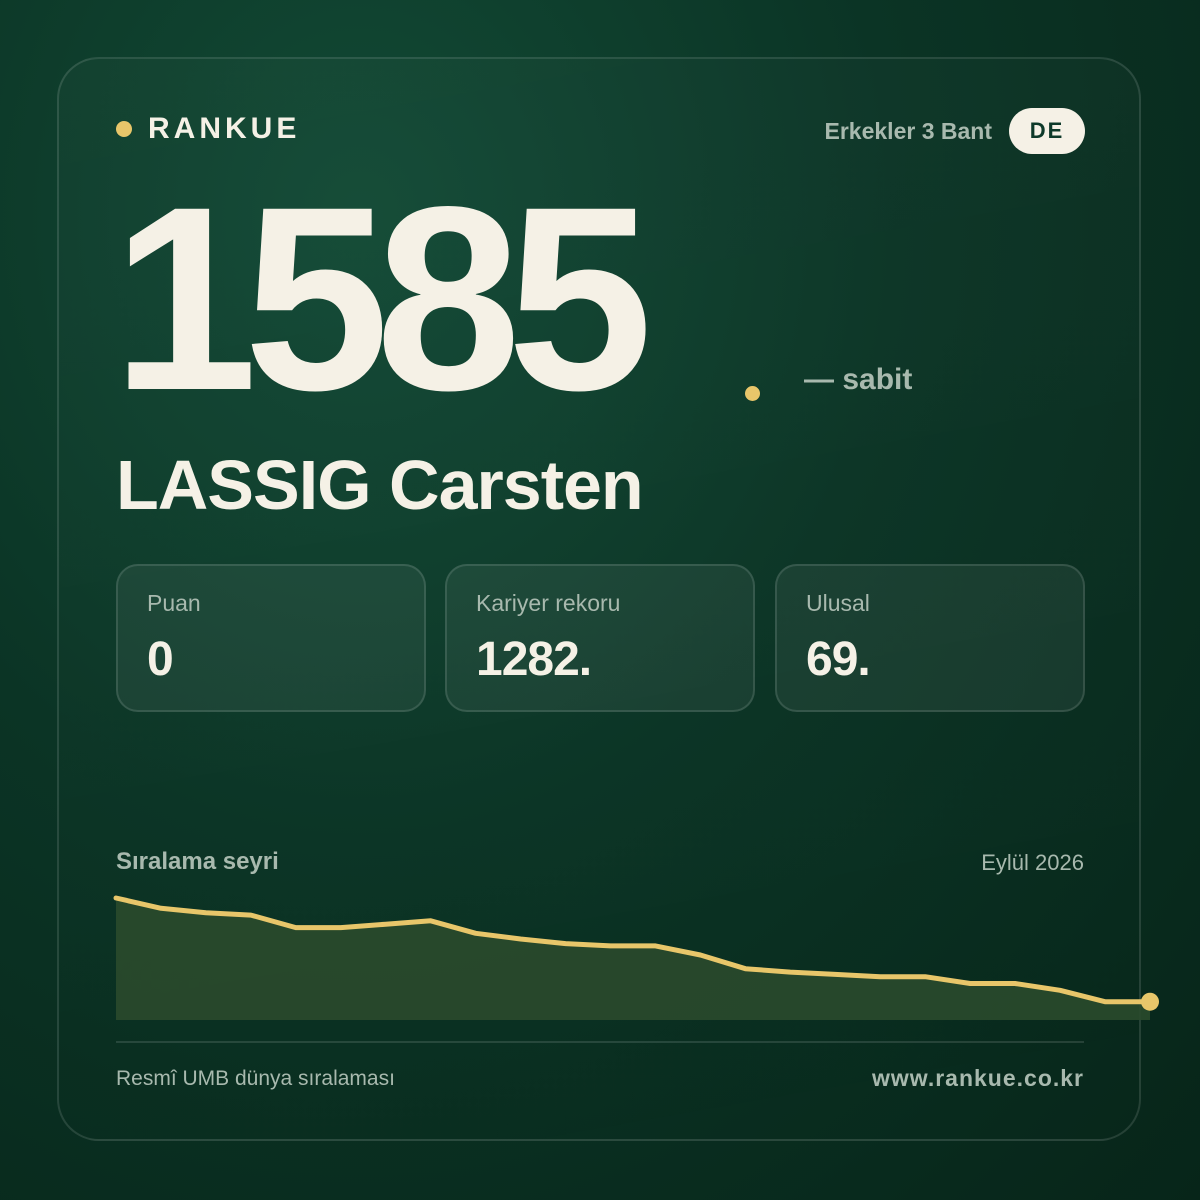 The height and width of the screenshot is (1200, 1200). What do you see at coordinates (978, 1078) in the screenshot?
I see `footer-url: www.rankue.co.kr` at bounding box center [978, 1078].